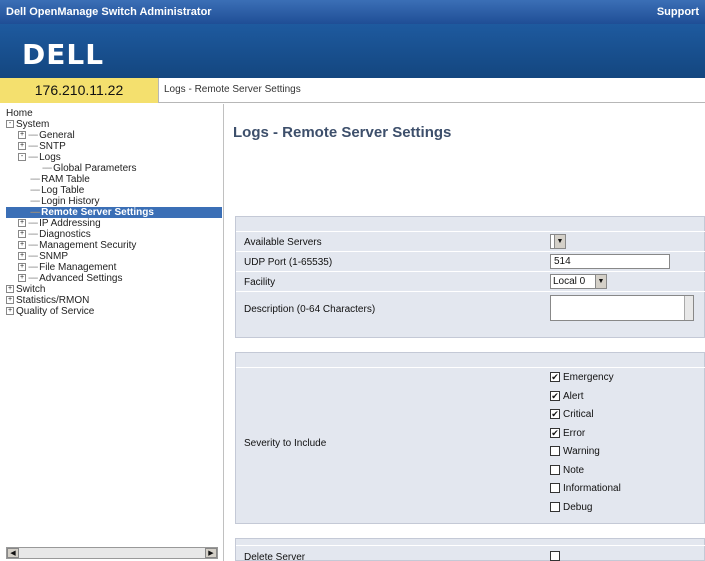 This screenshot has width=705, height=561. What do you see at coordinates (114, 201) in the screenshot?
I see `tree-node: ---- Login History` at bounding box center [114, 201].